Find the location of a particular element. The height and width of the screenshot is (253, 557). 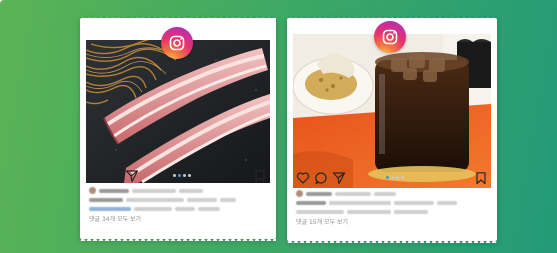

post-caption: 댓글 34개 모두 보기 is located at coordinates (177, 205).